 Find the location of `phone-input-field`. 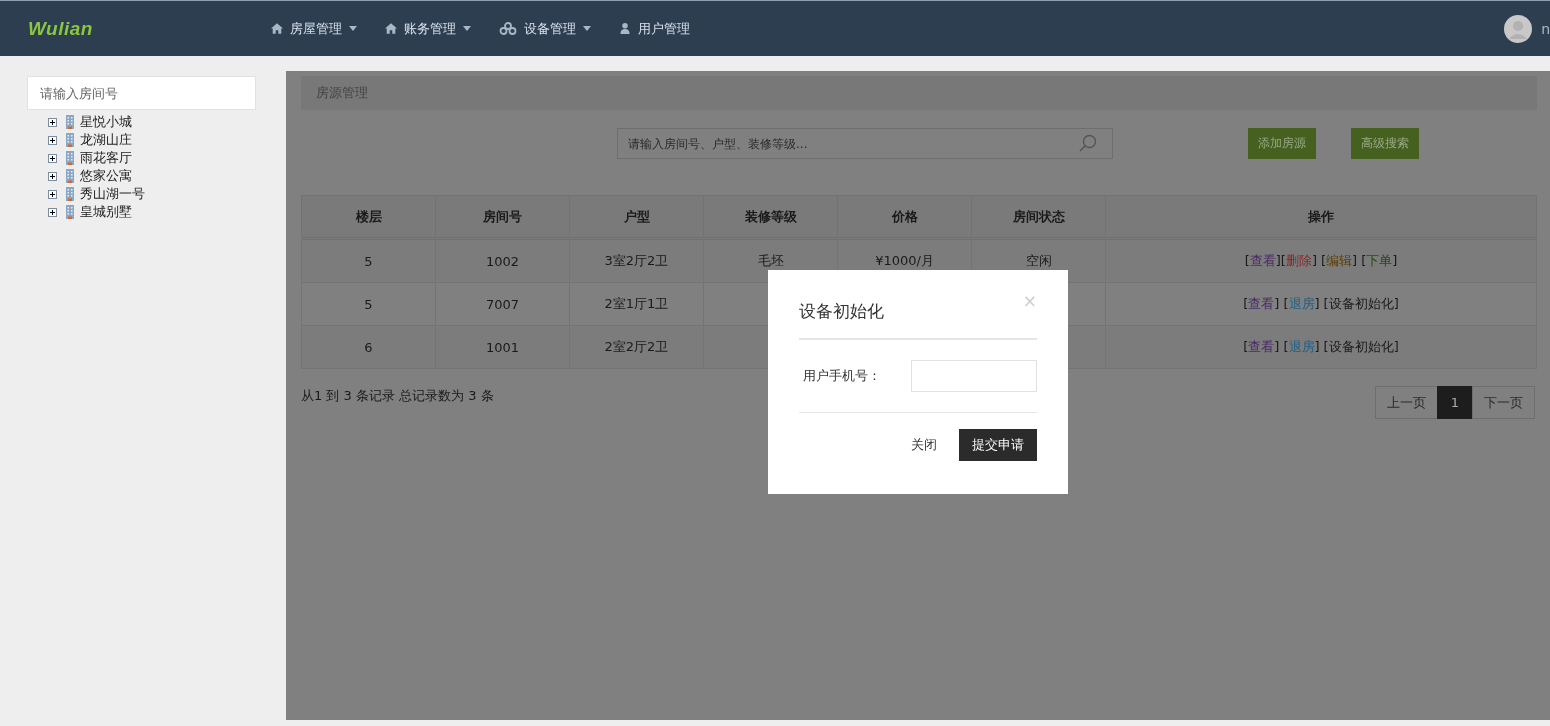

phone-input-field is located at coordinates (974, 376).